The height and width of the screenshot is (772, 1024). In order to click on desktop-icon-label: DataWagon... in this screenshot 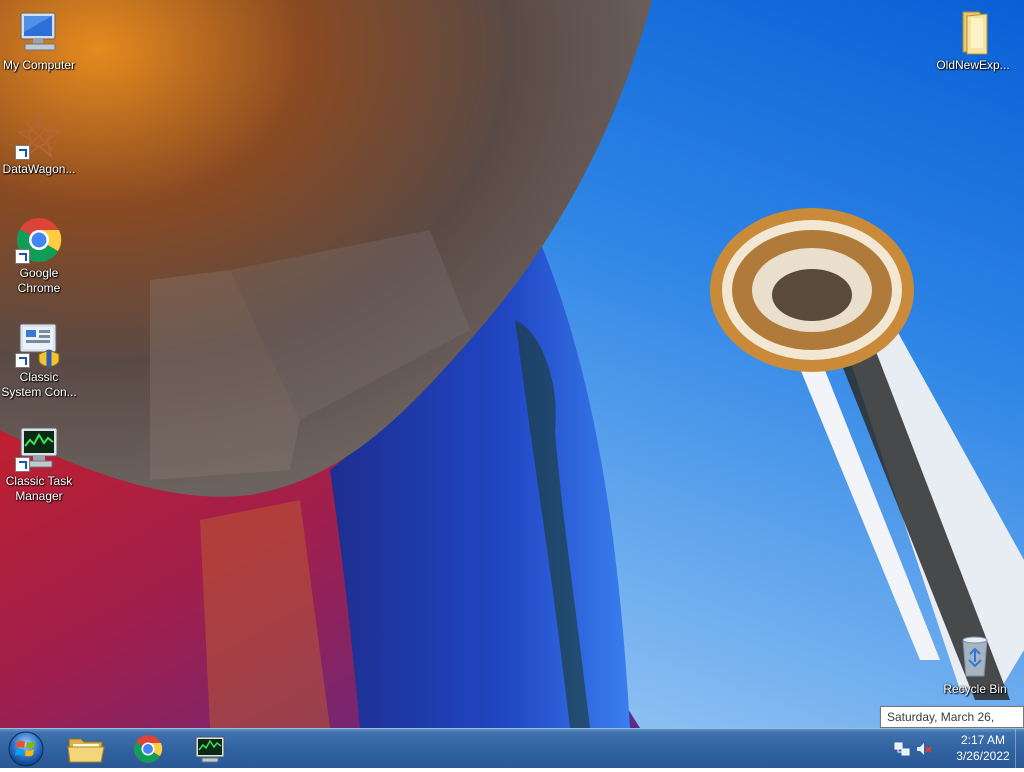, I will do `click(39, 169)`.